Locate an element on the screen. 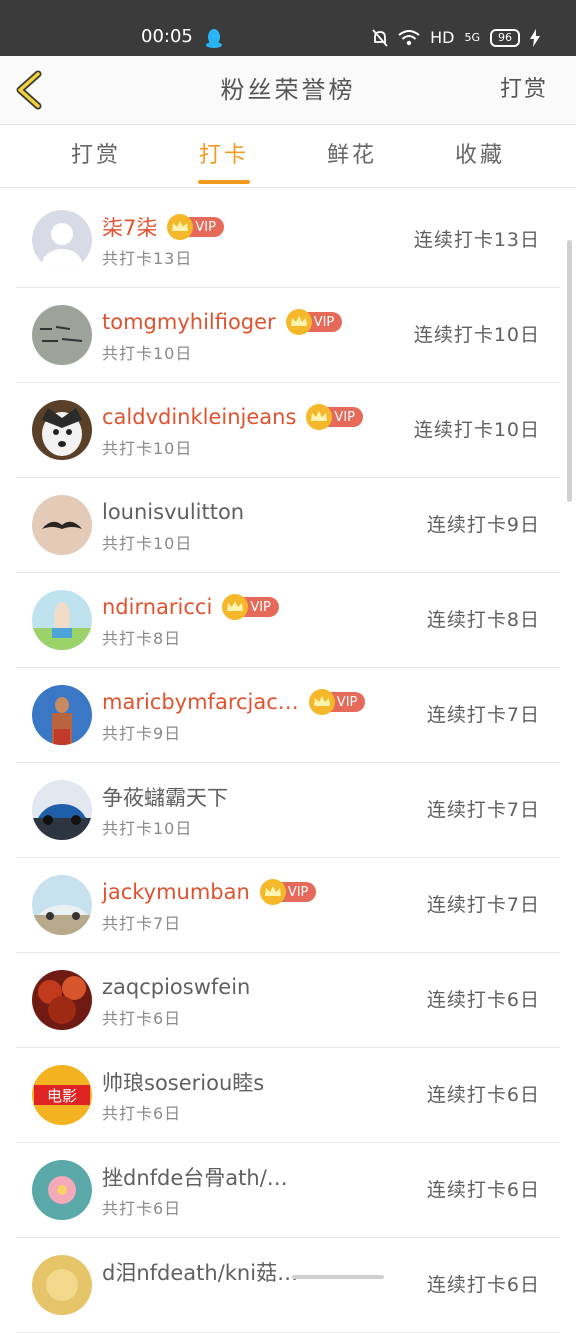  blue-car-avatar is located at coordinates (62, 810).